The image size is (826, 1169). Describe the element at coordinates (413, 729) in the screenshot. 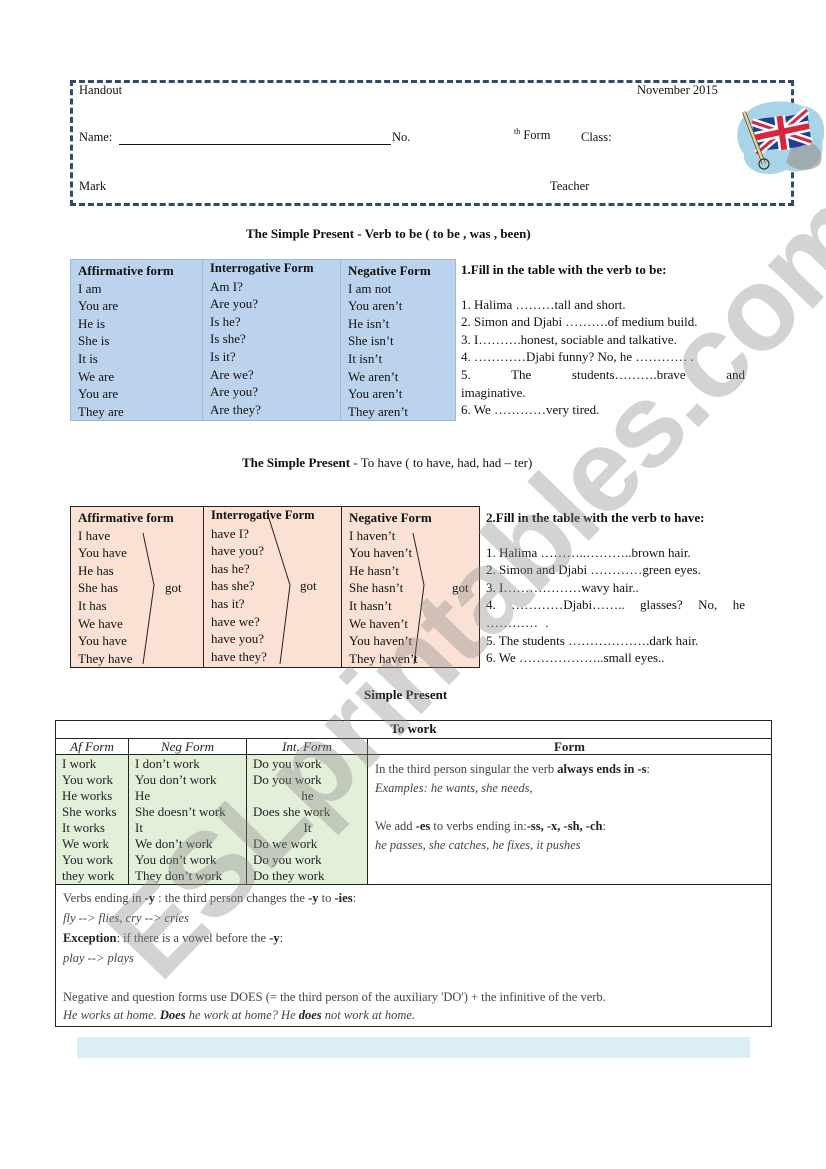

I see `table-title: To work` at that location.